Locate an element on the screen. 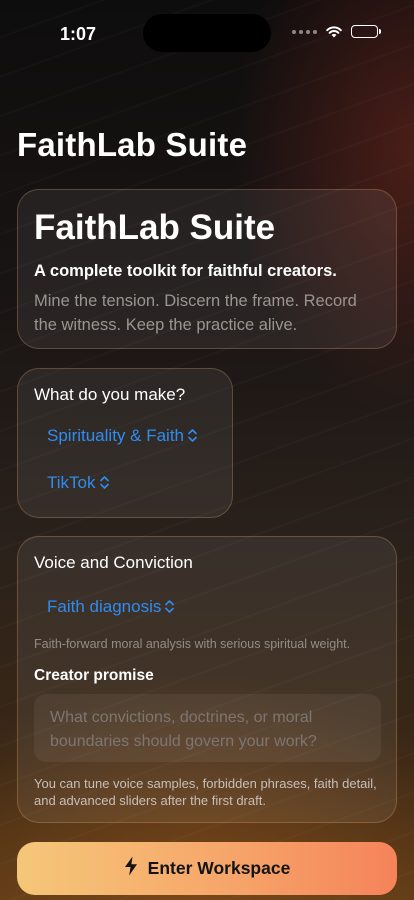  enter-workspace-button: Enter Workspace is located at coordinates (207, 868).